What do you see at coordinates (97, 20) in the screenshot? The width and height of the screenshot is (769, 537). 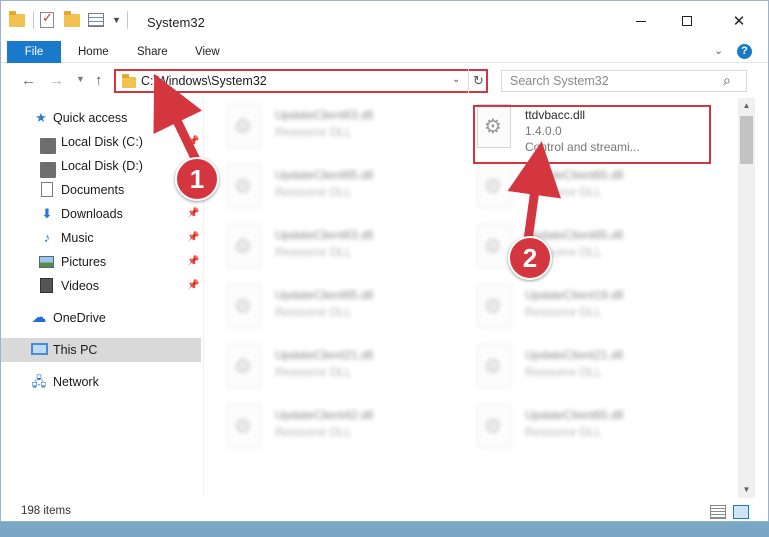 I see `properties-icon` at bounding box center [97, 20].